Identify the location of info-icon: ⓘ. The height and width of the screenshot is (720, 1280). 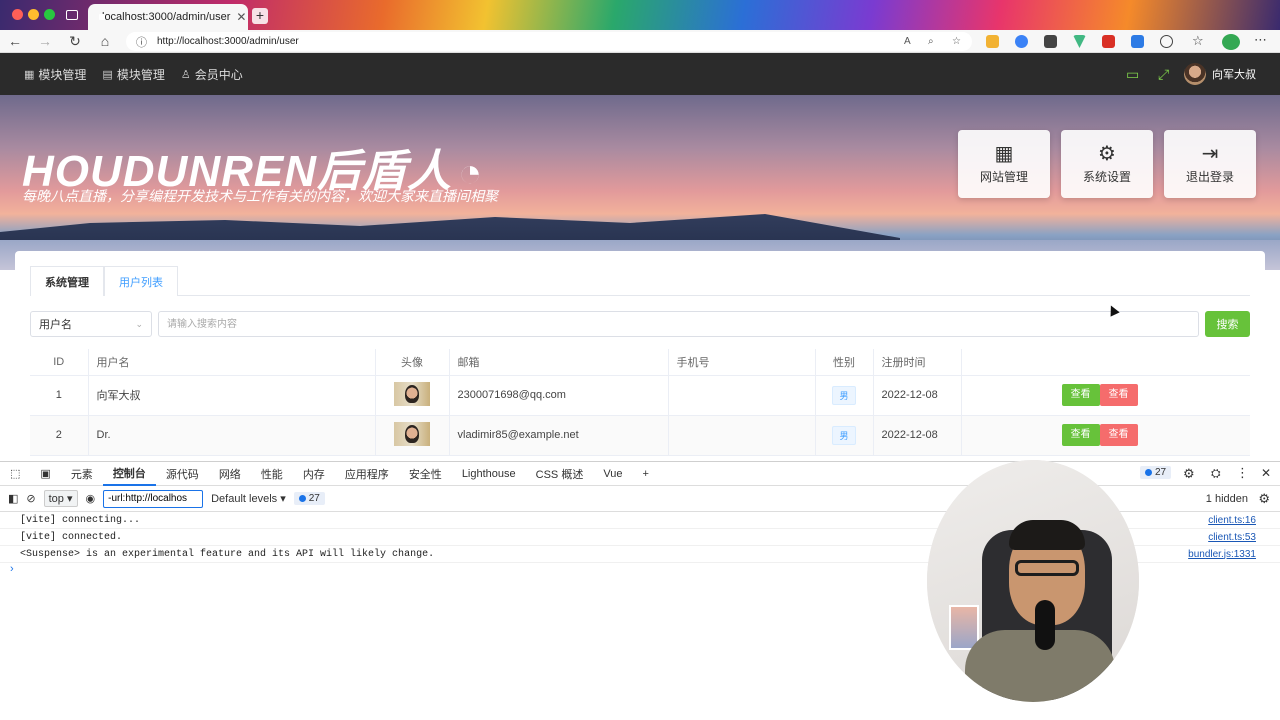
(141, 42).